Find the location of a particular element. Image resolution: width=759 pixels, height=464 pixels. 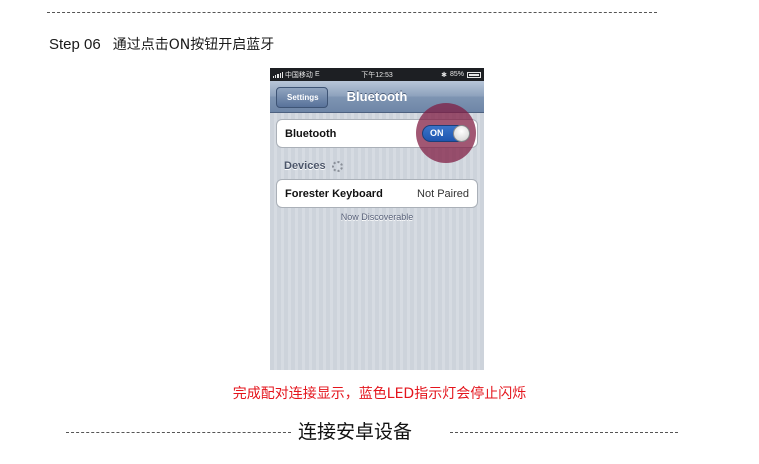

status-right: ✱ 85% is located at coordinates (461, 74).